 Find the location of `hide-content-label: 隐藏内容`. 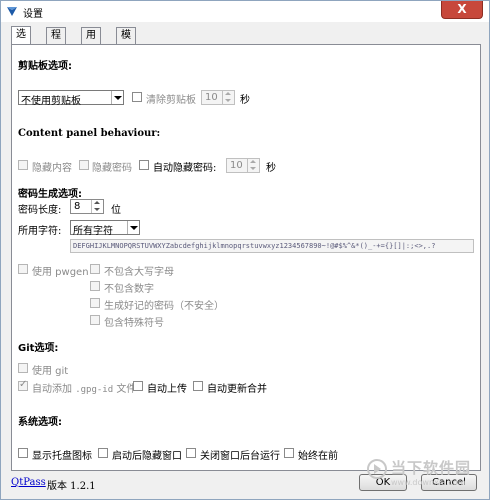

hide-content-label: 隐藏内容 is located at coordinates (52, 168).